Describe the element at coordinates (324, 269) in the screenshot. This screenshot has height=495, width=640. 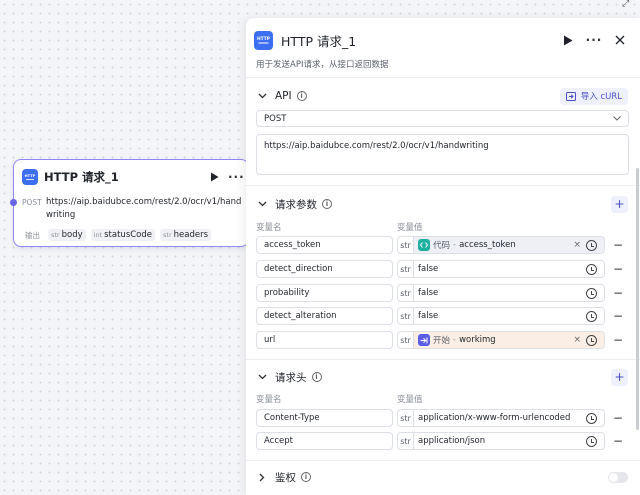
I see `param-name-field: detect_direction` at that location.